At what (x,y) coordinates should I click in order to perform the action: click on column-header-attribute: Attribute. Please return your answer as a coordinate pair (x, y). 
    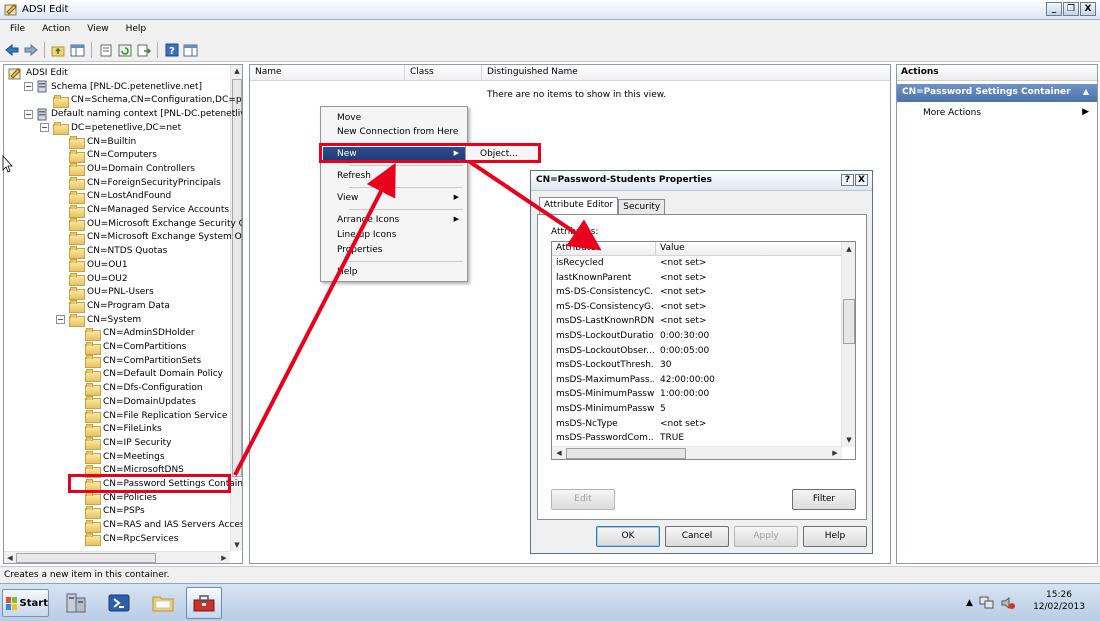
    Looking at the image, I should click on (604, 249).